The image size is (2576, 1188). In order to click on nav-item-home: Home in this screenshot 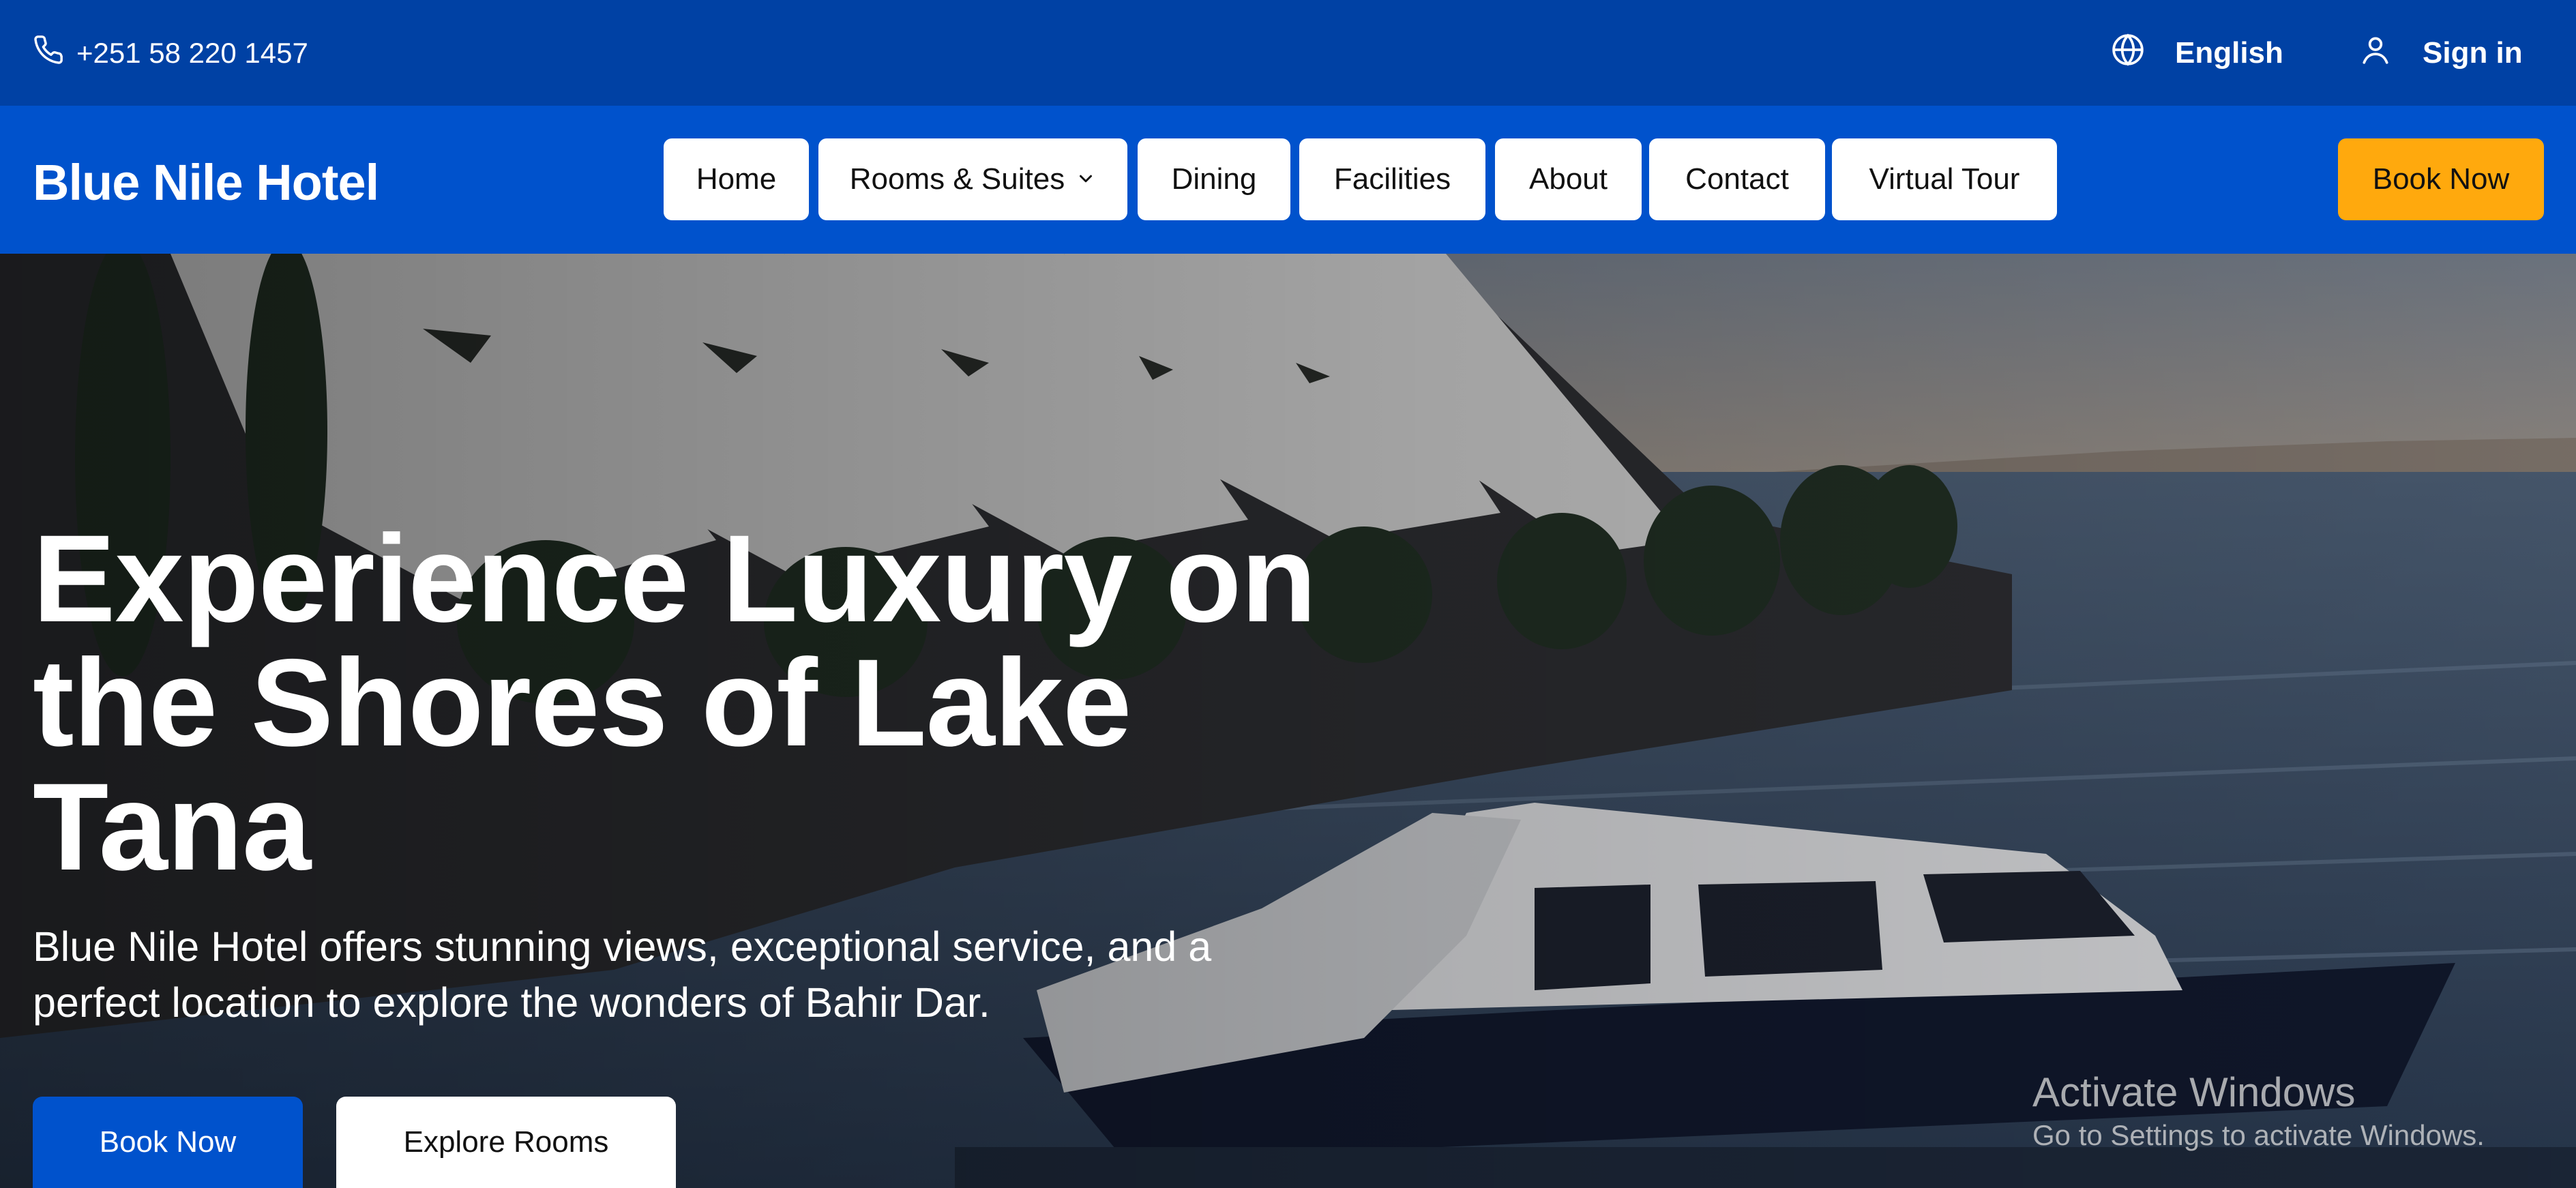, I will do `click(736, 179)`.